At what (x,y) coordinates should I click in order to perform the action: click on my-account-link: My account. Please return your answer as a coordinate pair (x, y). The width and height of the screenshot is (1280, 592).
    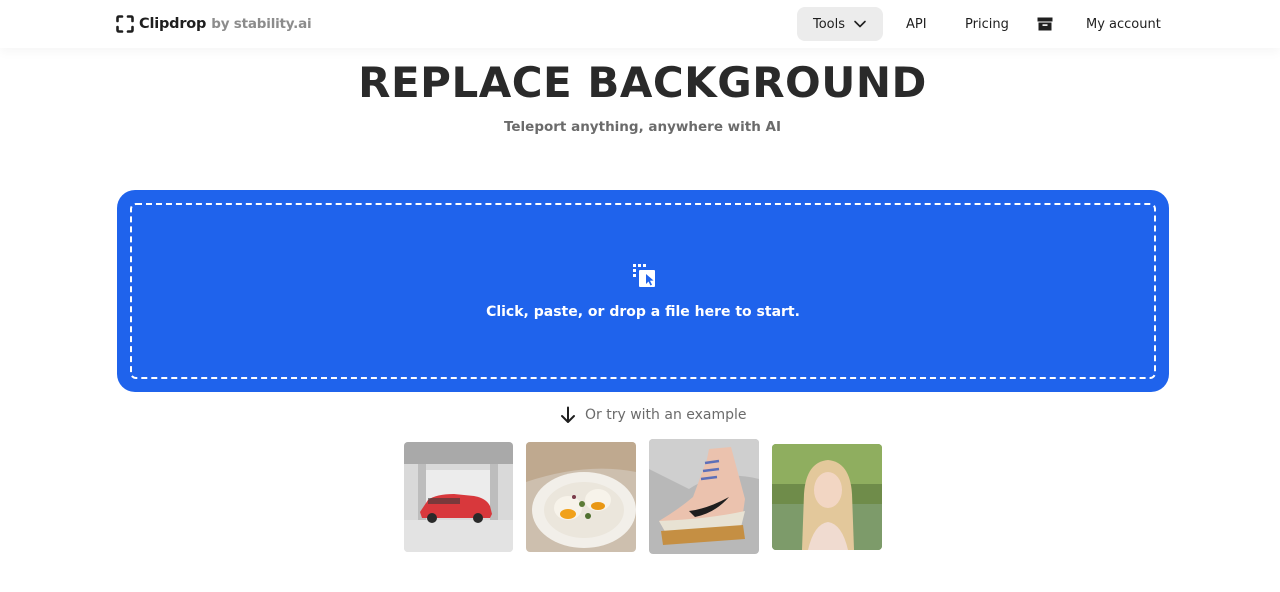
    Looking at the image, I should click on (1123, 24).